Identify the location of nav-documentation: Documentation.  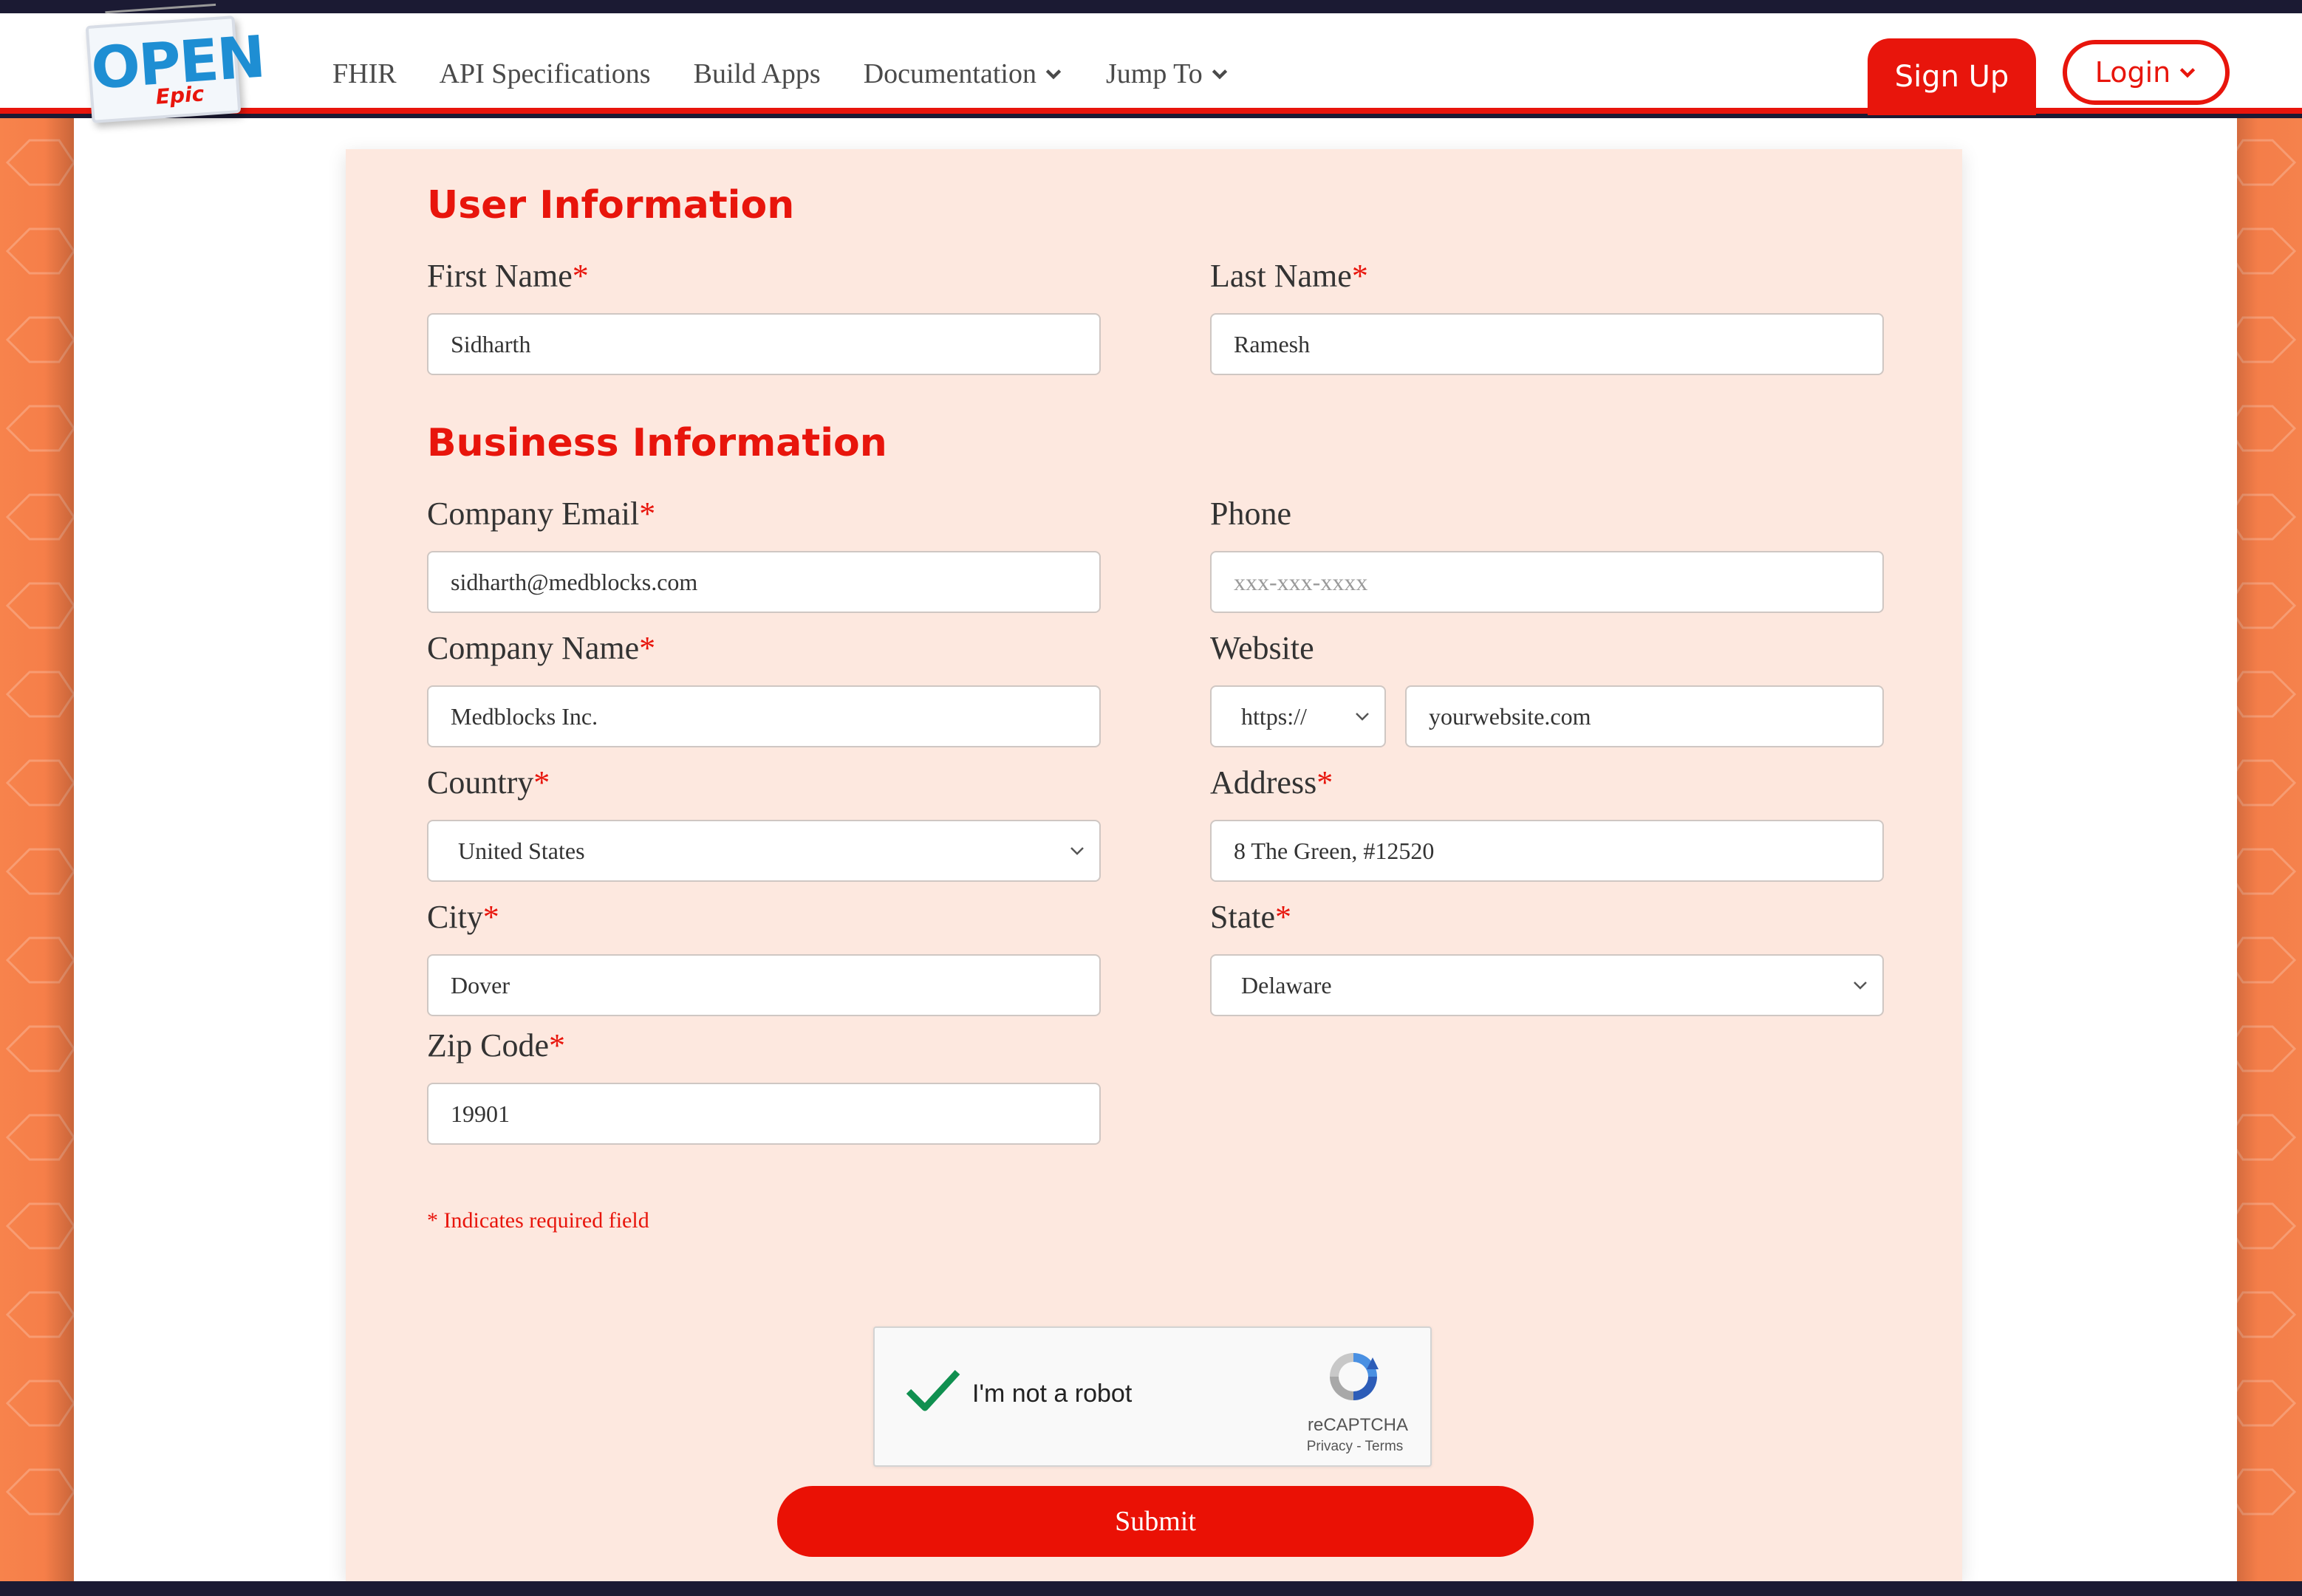
(963, 74).